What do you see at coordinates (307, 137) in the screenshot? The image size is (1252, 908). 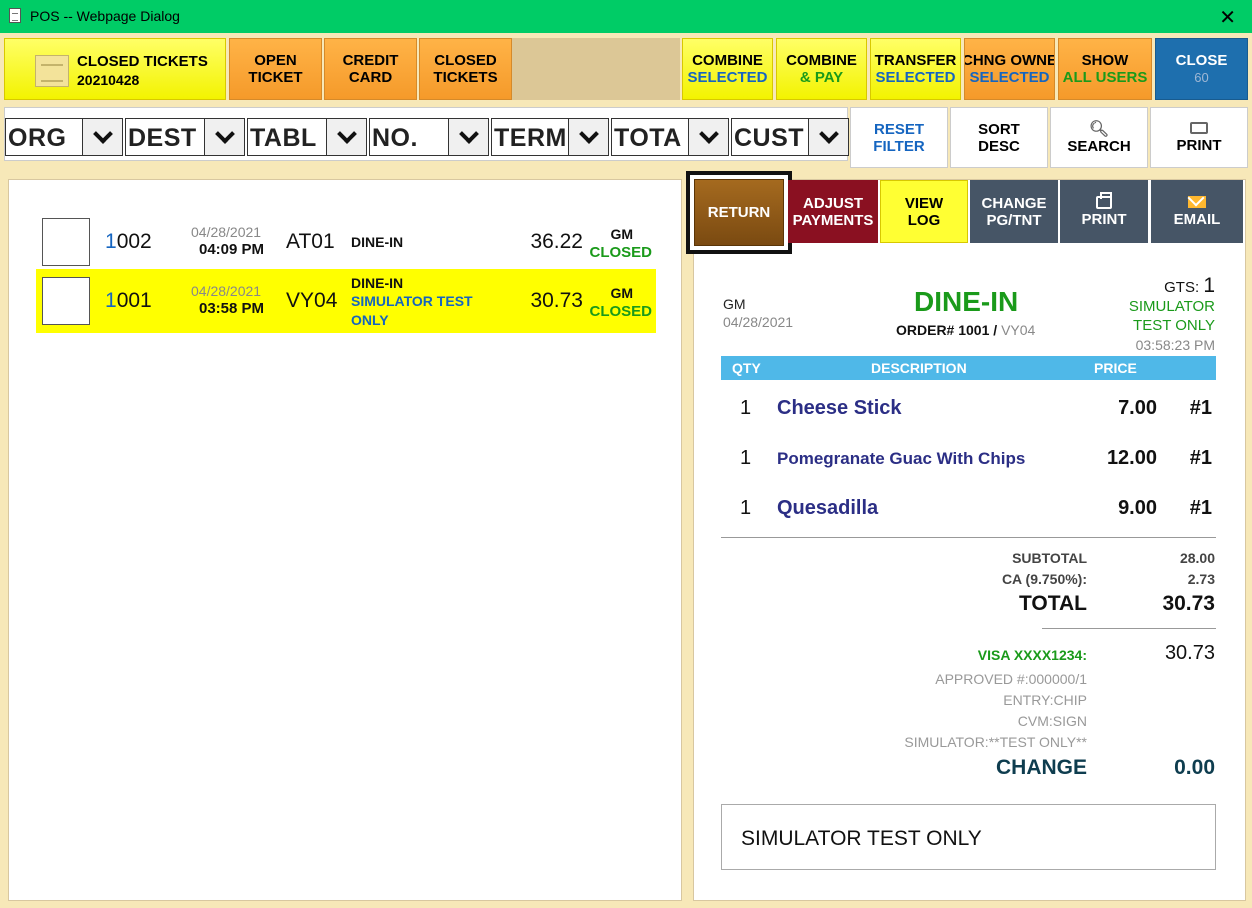 I see `filter-tabl: TABL` at bounding box center [307, 137].